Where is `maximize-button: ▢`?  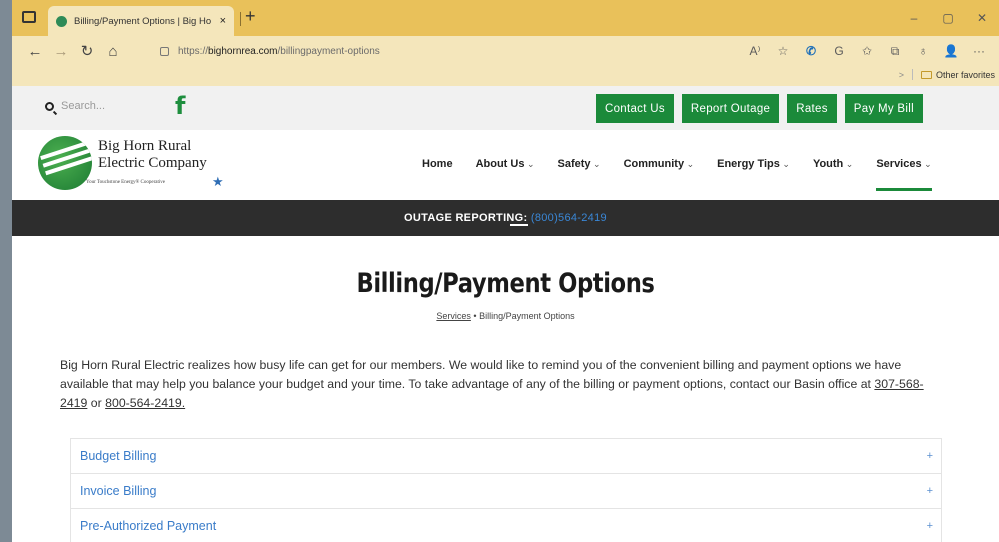
maximize-button: ▢ is located at coordinates (948, 18).